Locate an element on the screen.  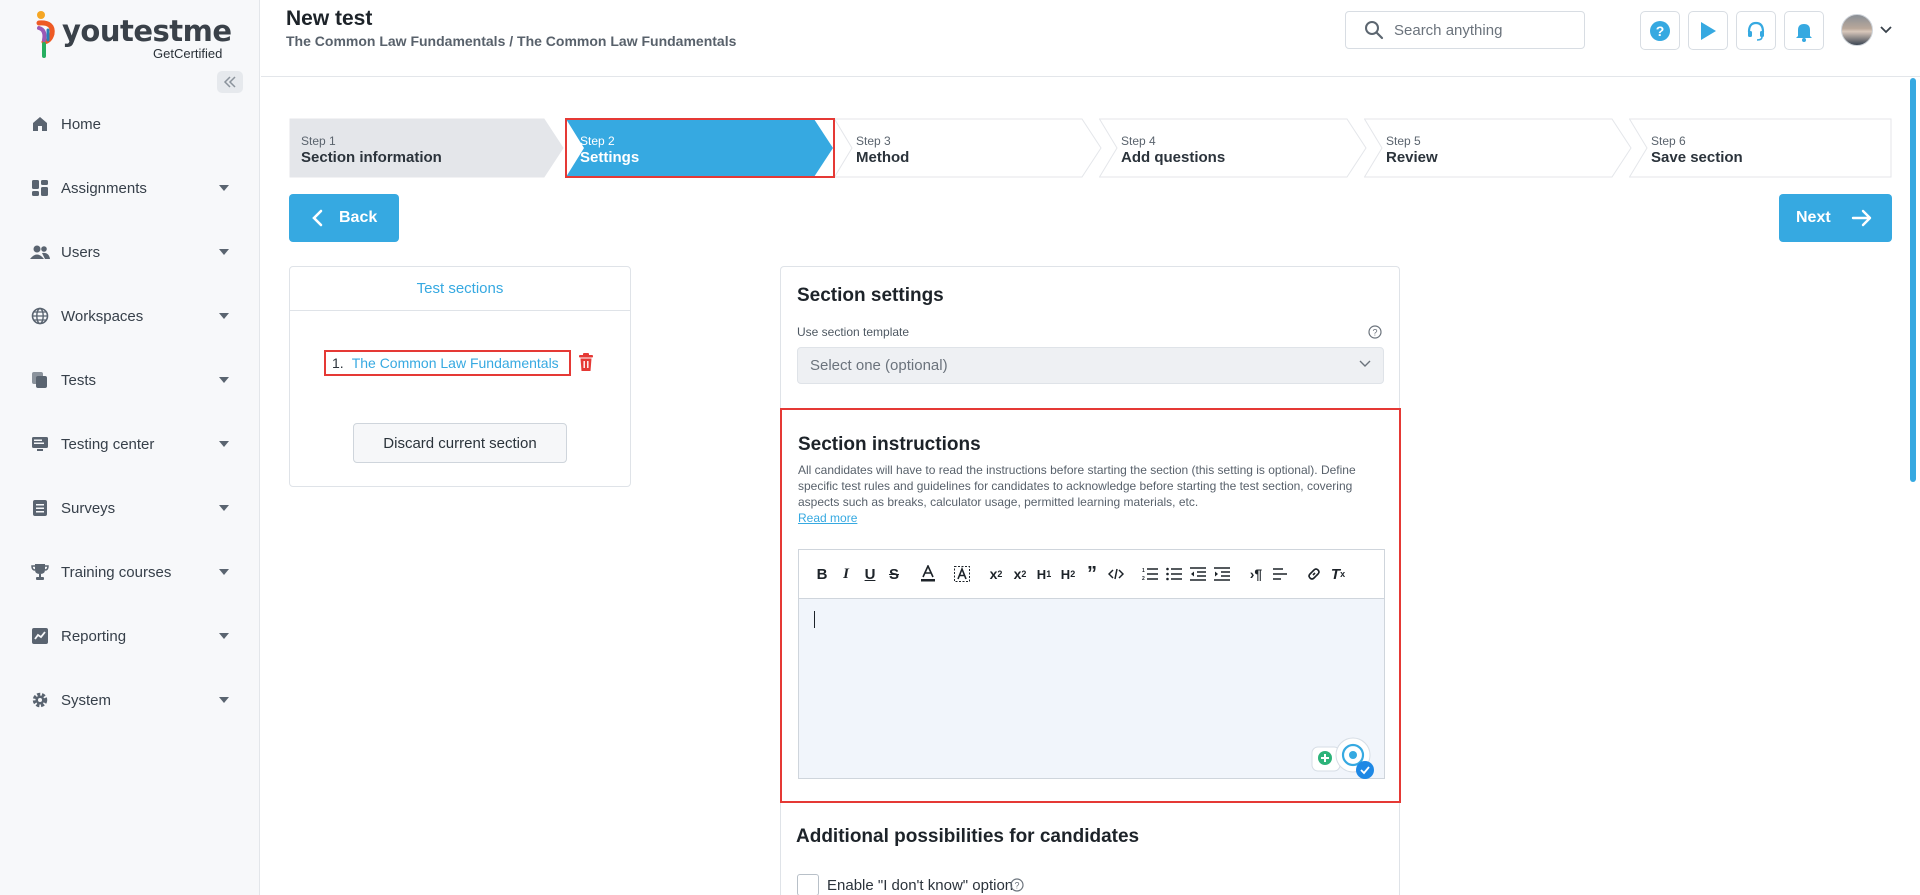
sidebar-item-system: System is located at coordinates (129, 700).